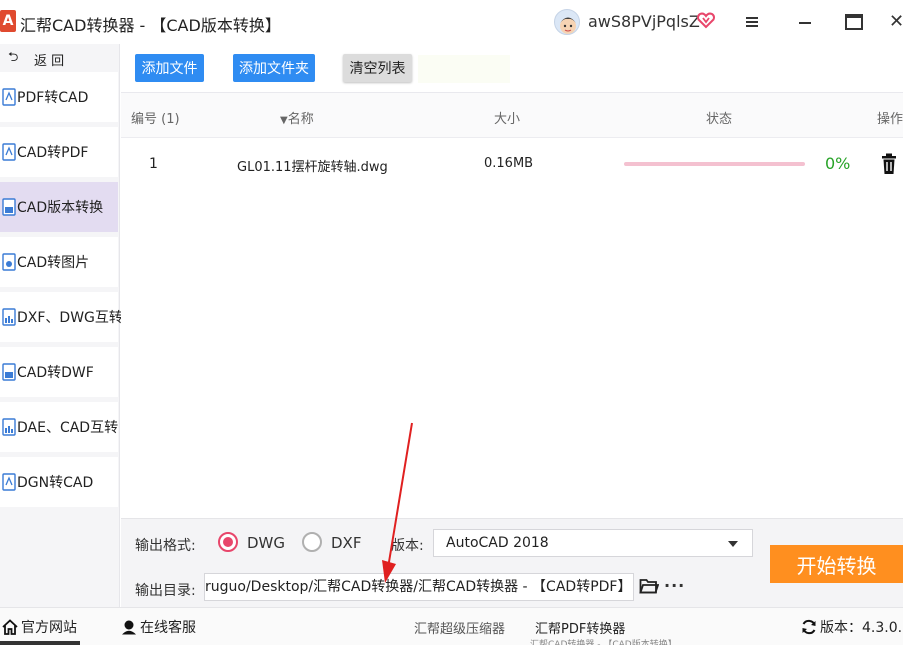 Image resolution: width=903 pixels, height=645 pixels. What do you see at coordinates (10, 627) in the screenshot?
I see `home-icon` at bounding box center [10, 627].